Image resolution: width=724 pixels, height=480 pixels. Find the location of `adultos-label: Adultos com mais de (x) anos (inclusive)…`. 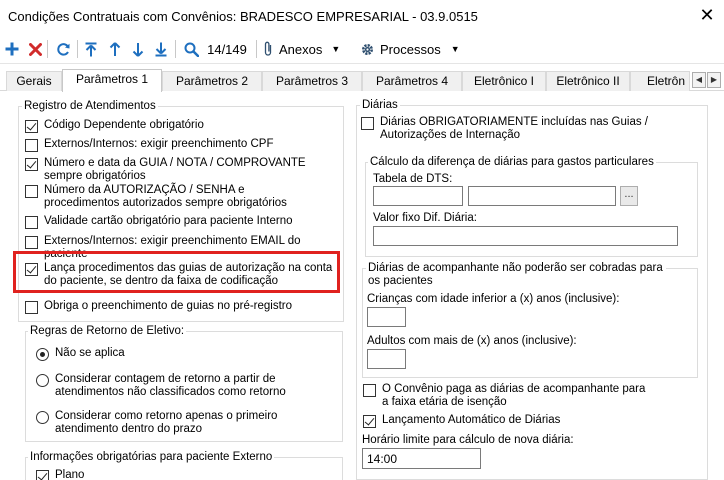

adultos-label: Adultos com mais de (x) anos (inclusive)… is located at coordinates (472, 341).